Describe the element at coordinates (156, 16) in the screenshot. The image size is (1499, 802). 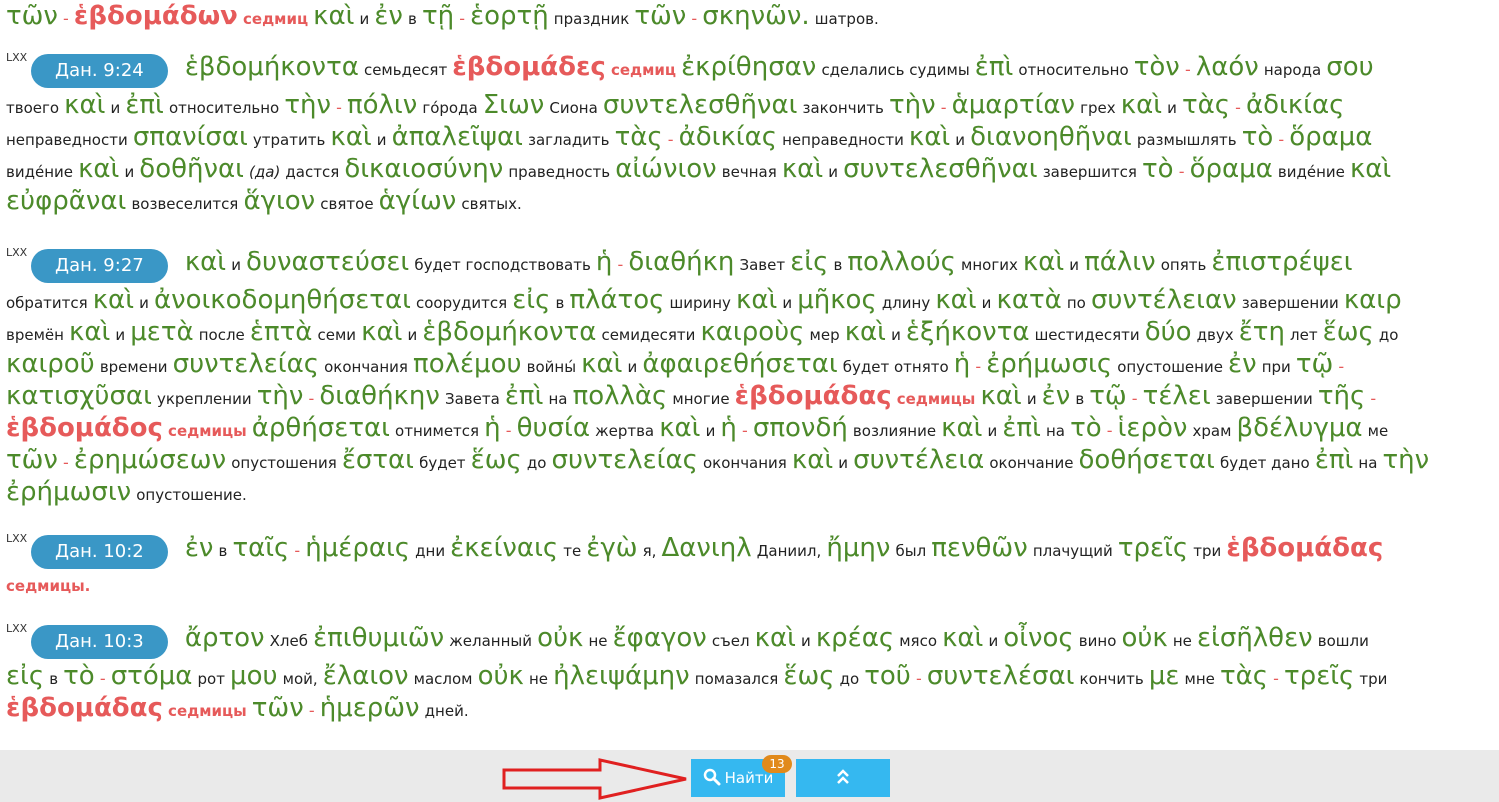
I see `greek-word-highlight: ἑβδομάδων` at that location.